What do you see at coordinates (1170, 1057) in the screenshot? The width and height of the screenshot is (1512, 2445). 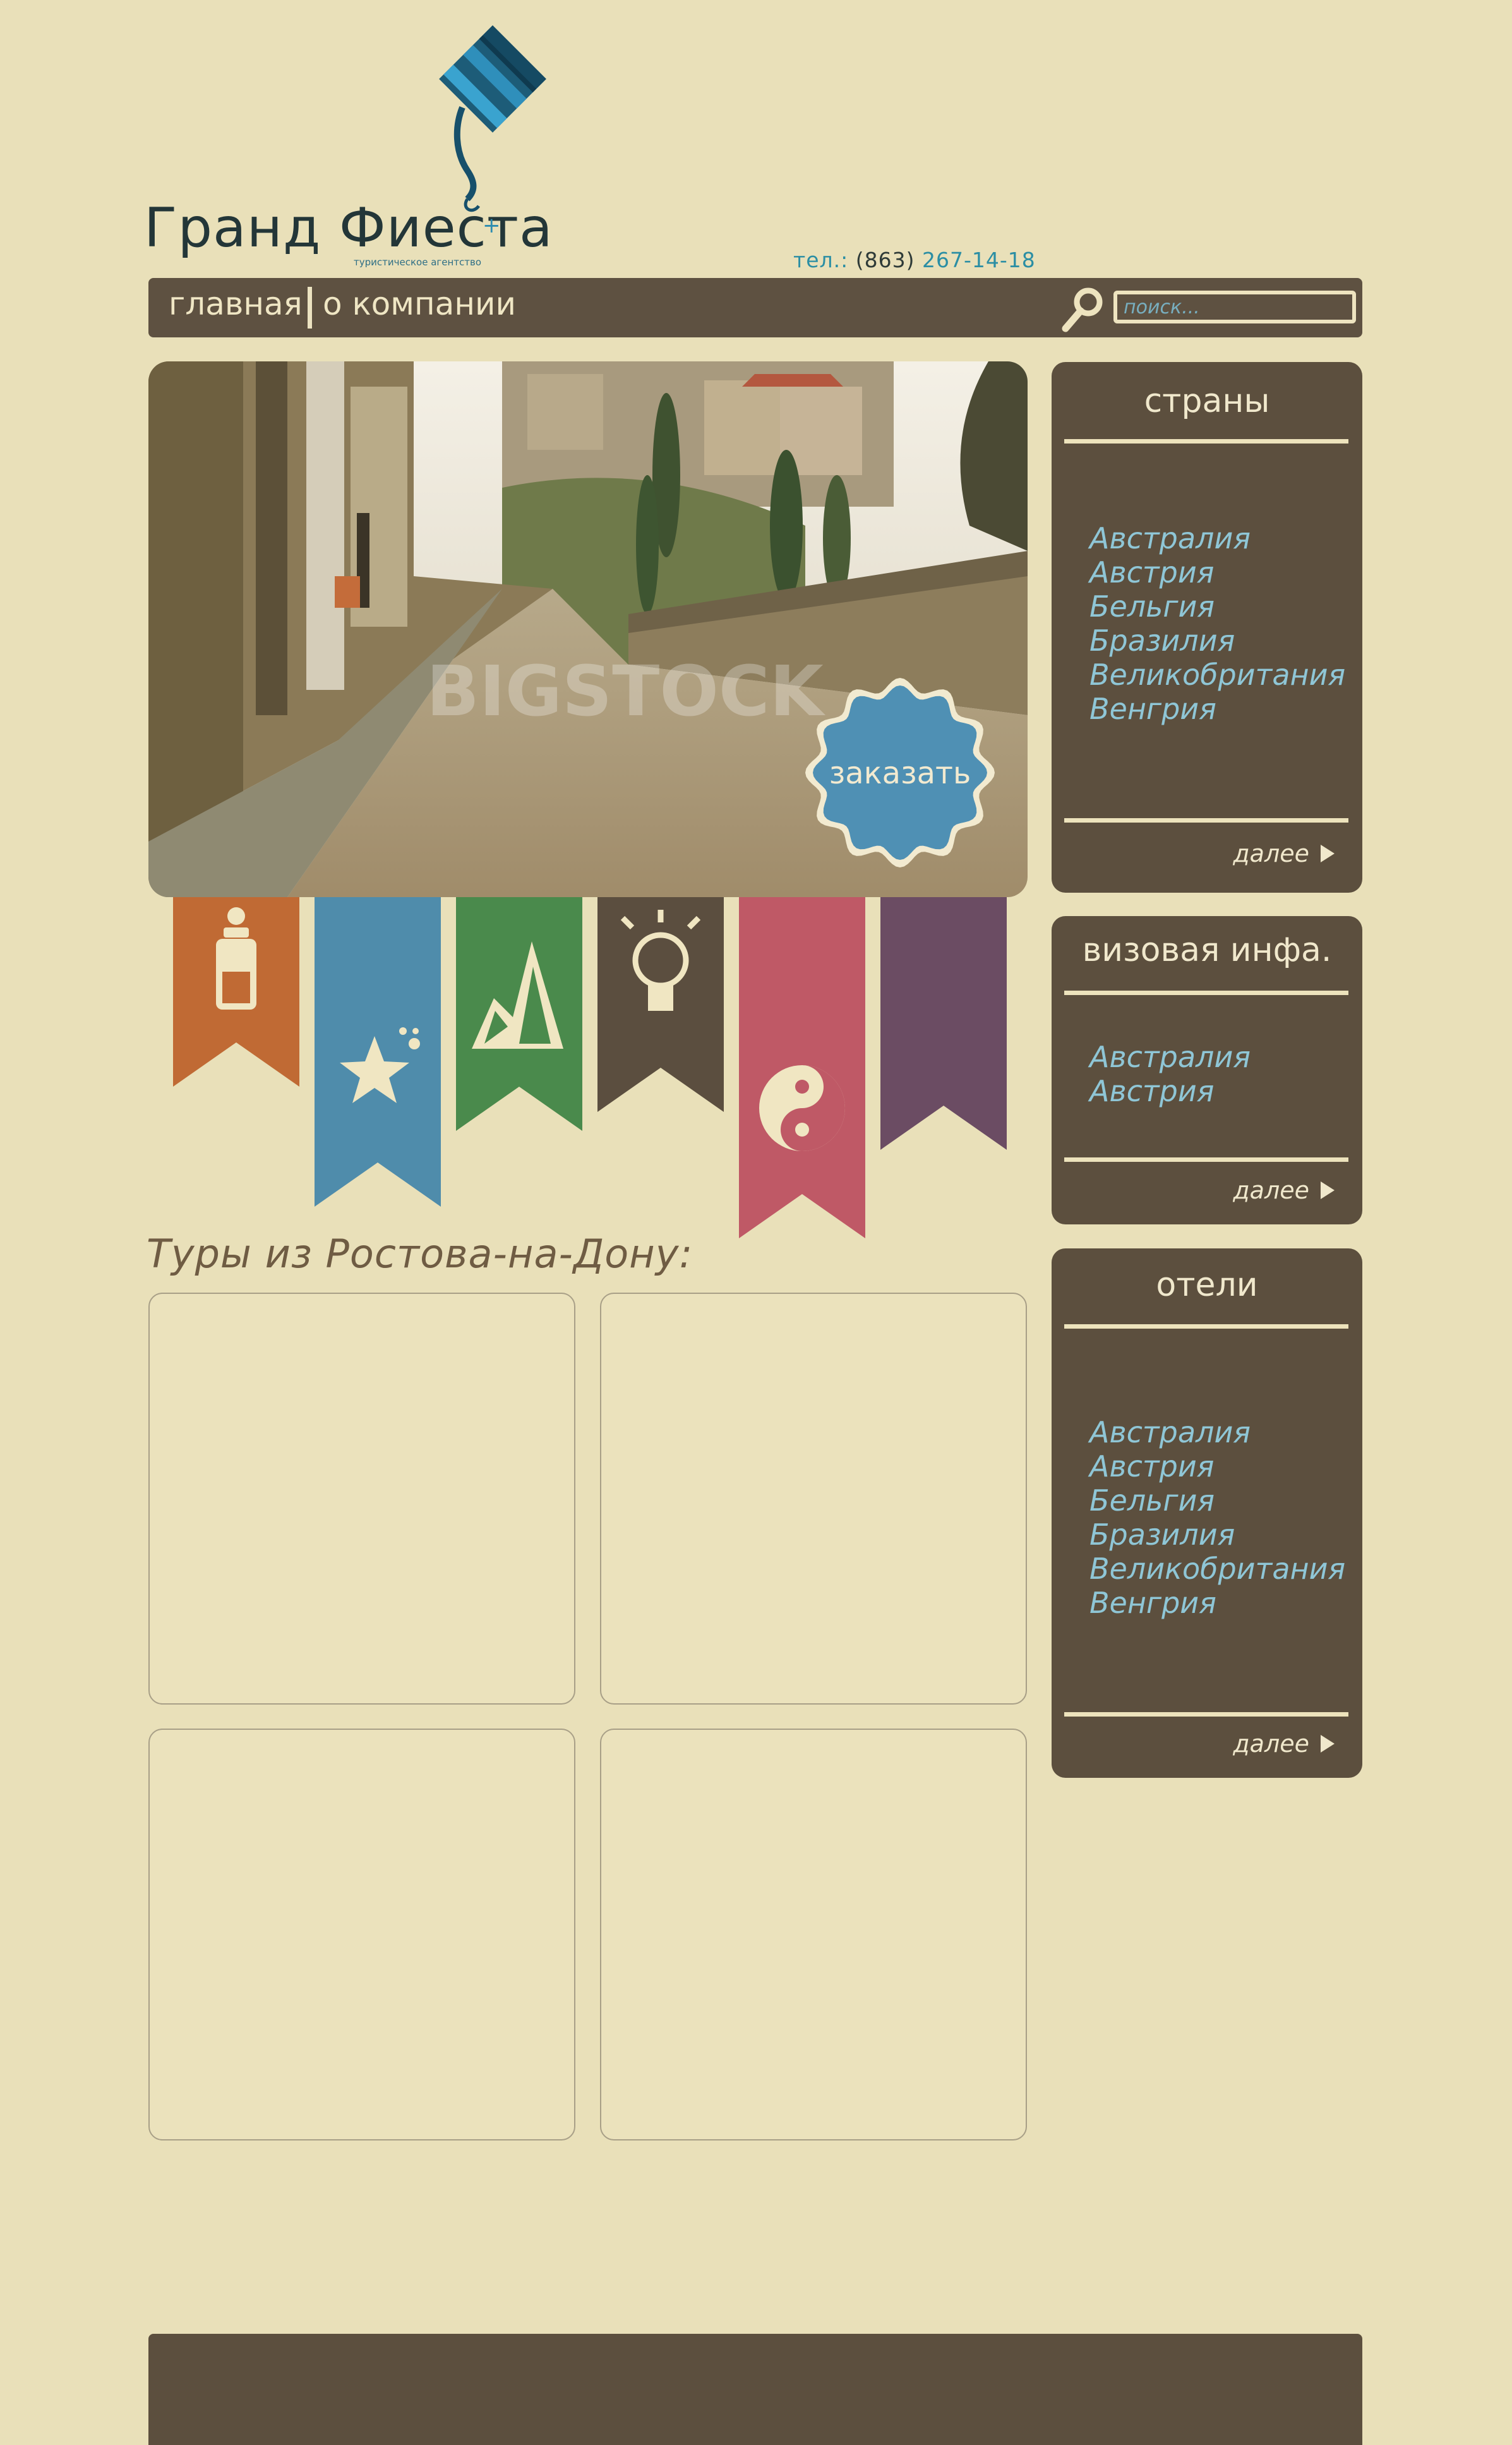 I see `visa-link: Австралия` at bounding box center [1170, 1057].